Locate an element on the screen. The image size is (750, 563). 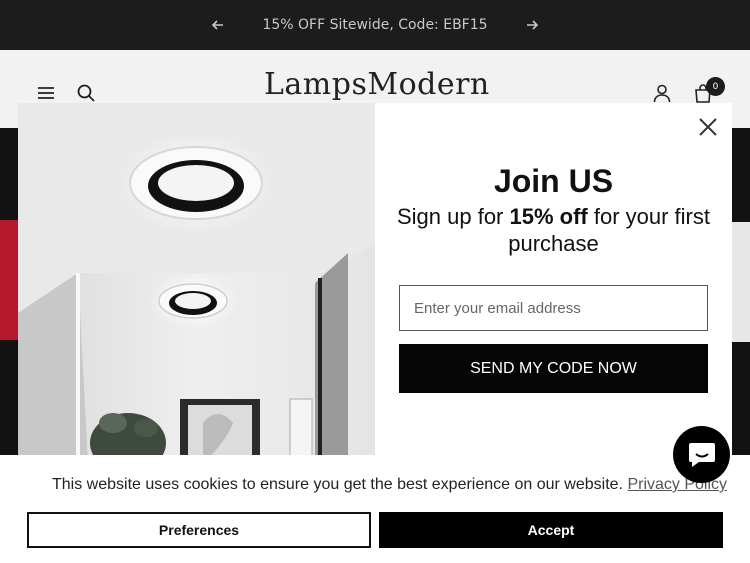
arrow-right-icon is located at coordinates (532, 25).